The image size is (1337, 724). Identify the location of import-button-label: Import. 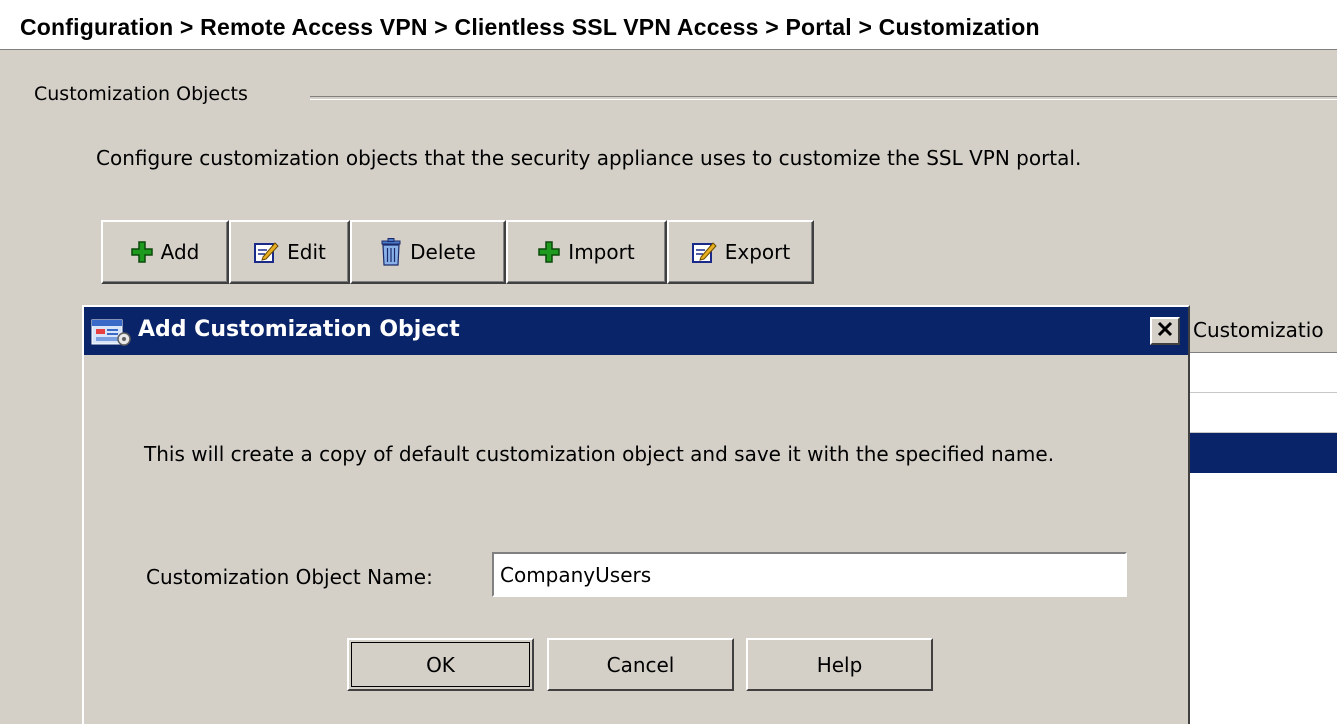
(601, 252).